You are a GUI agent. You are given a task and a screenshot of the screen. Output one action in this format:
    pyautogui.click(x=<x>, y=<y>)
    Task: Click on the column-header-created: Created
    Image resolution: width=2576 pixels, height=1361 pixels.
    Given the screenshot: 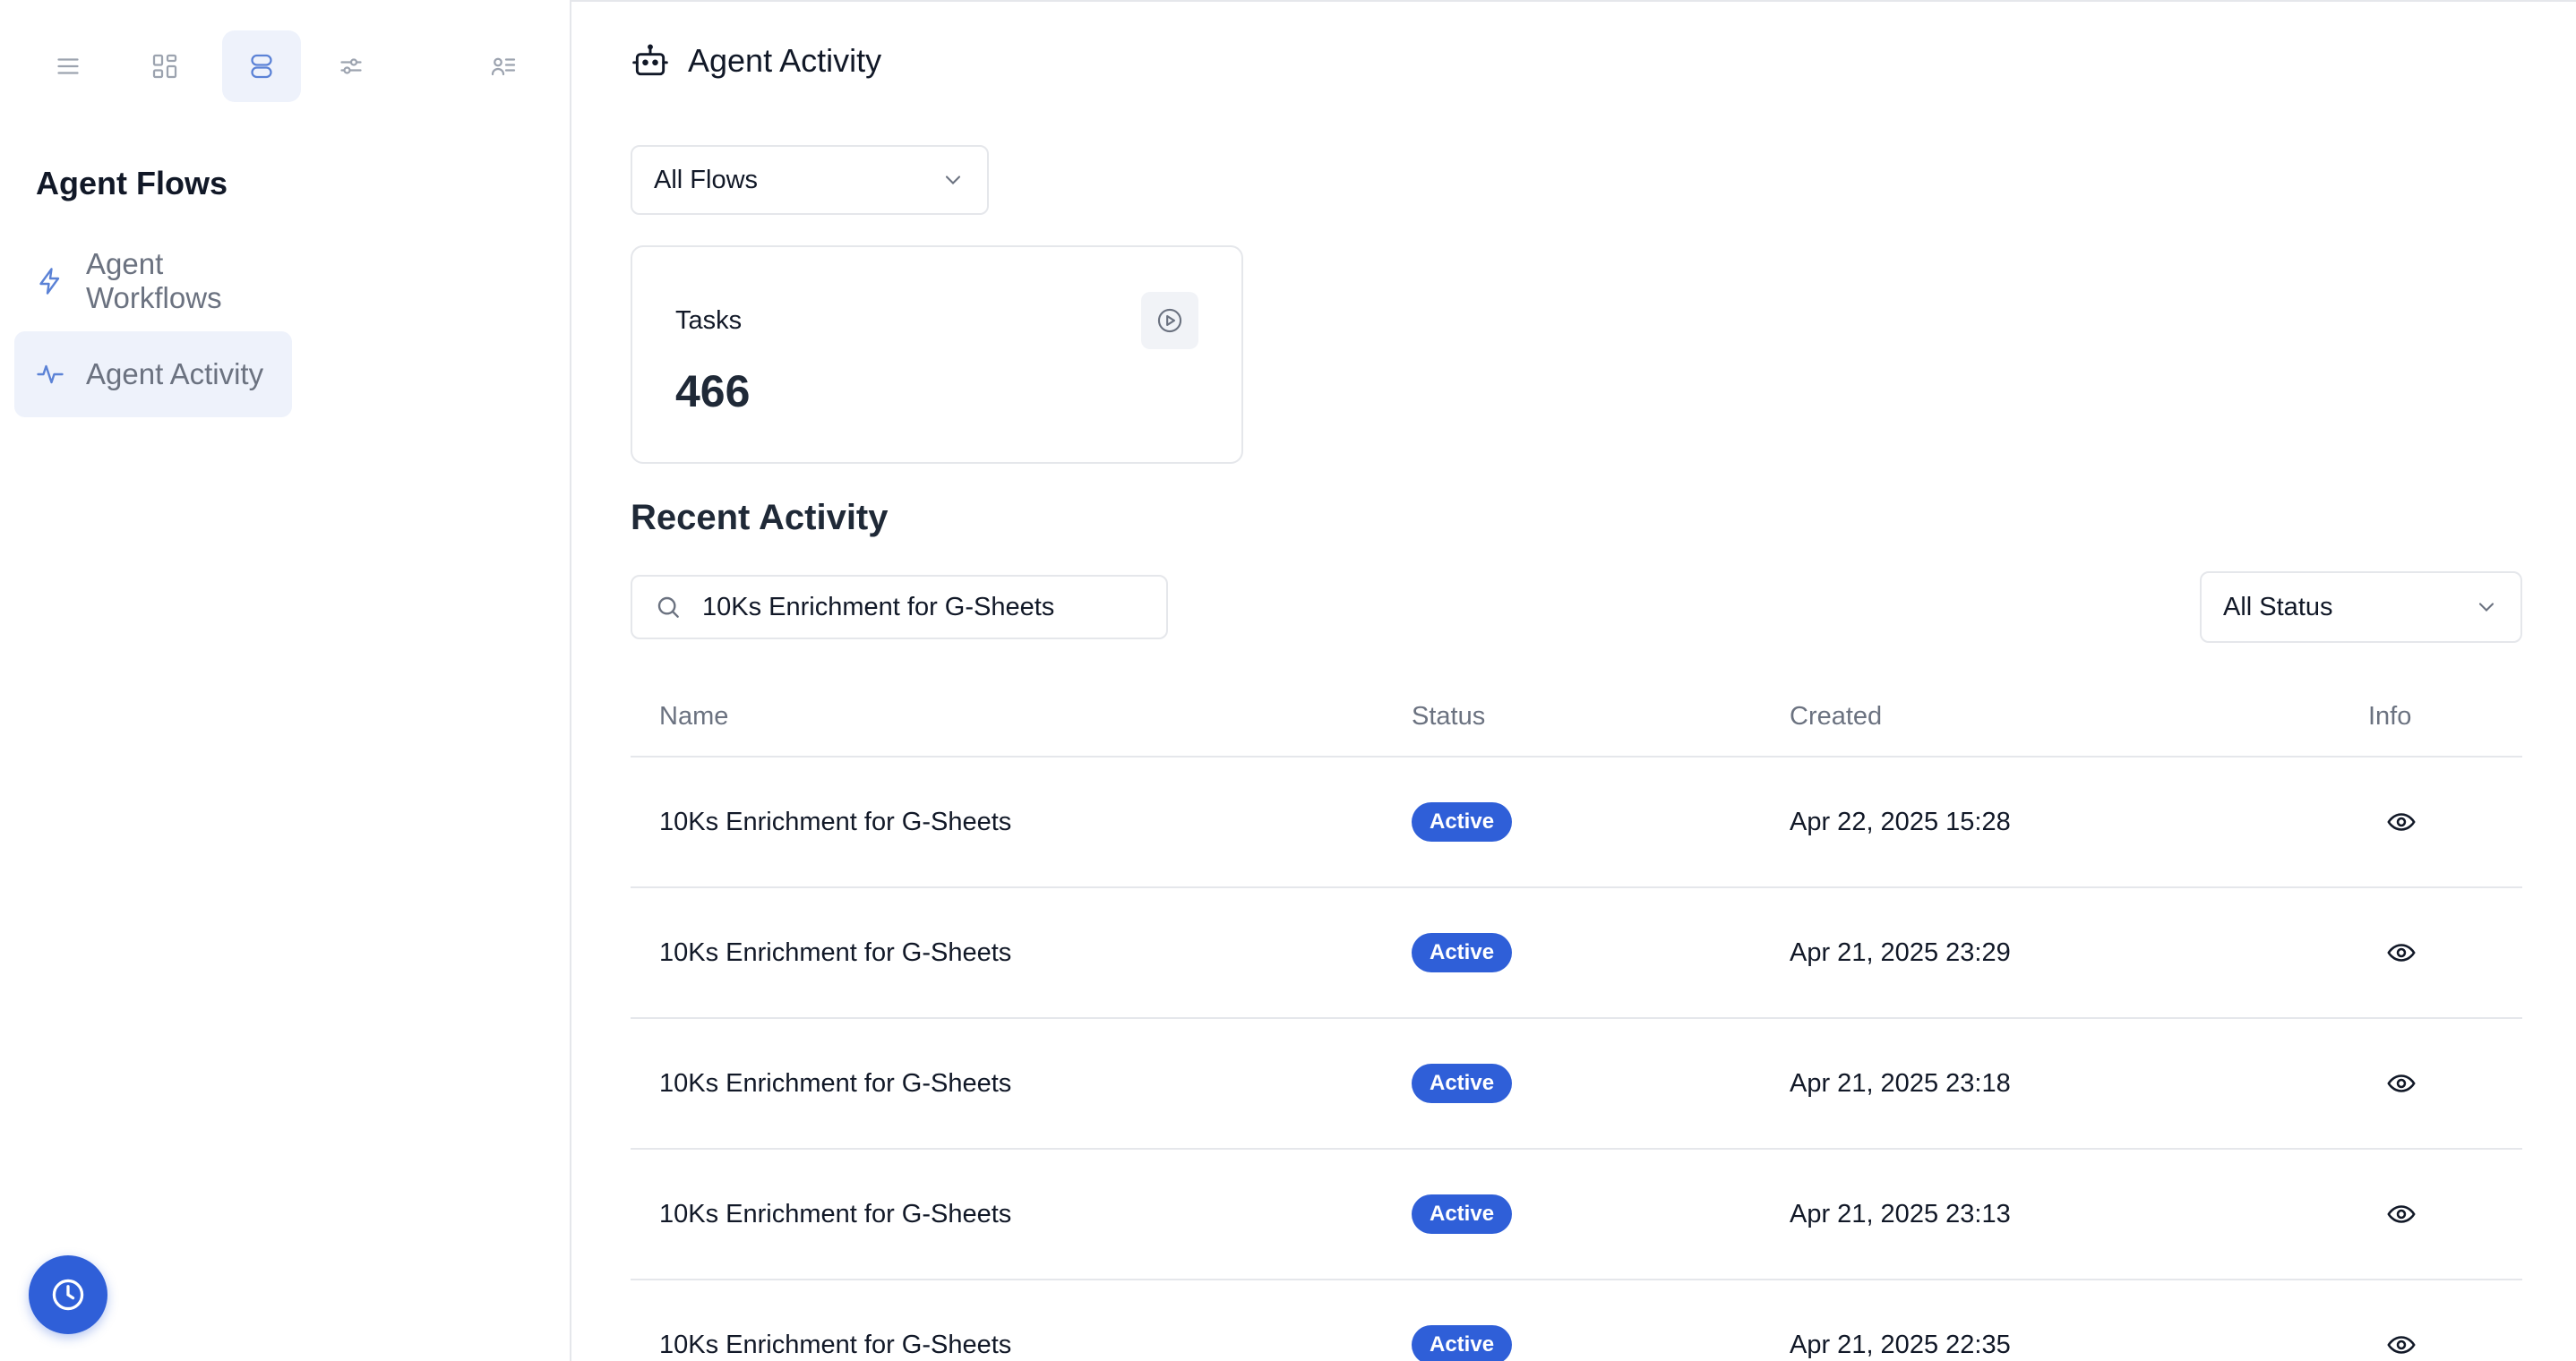 What is the action you would take?
    pyautogui.click(x=1836, y=717)
    